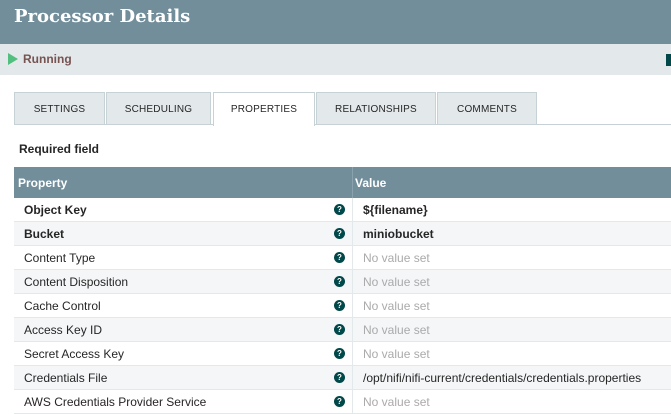 The width and height of the screenshot is (671, 414). What do you see at coordinates (59, 108) in the screenshot?
I see `tab-settings: SETTINGS` at bounding box center [59, 108].